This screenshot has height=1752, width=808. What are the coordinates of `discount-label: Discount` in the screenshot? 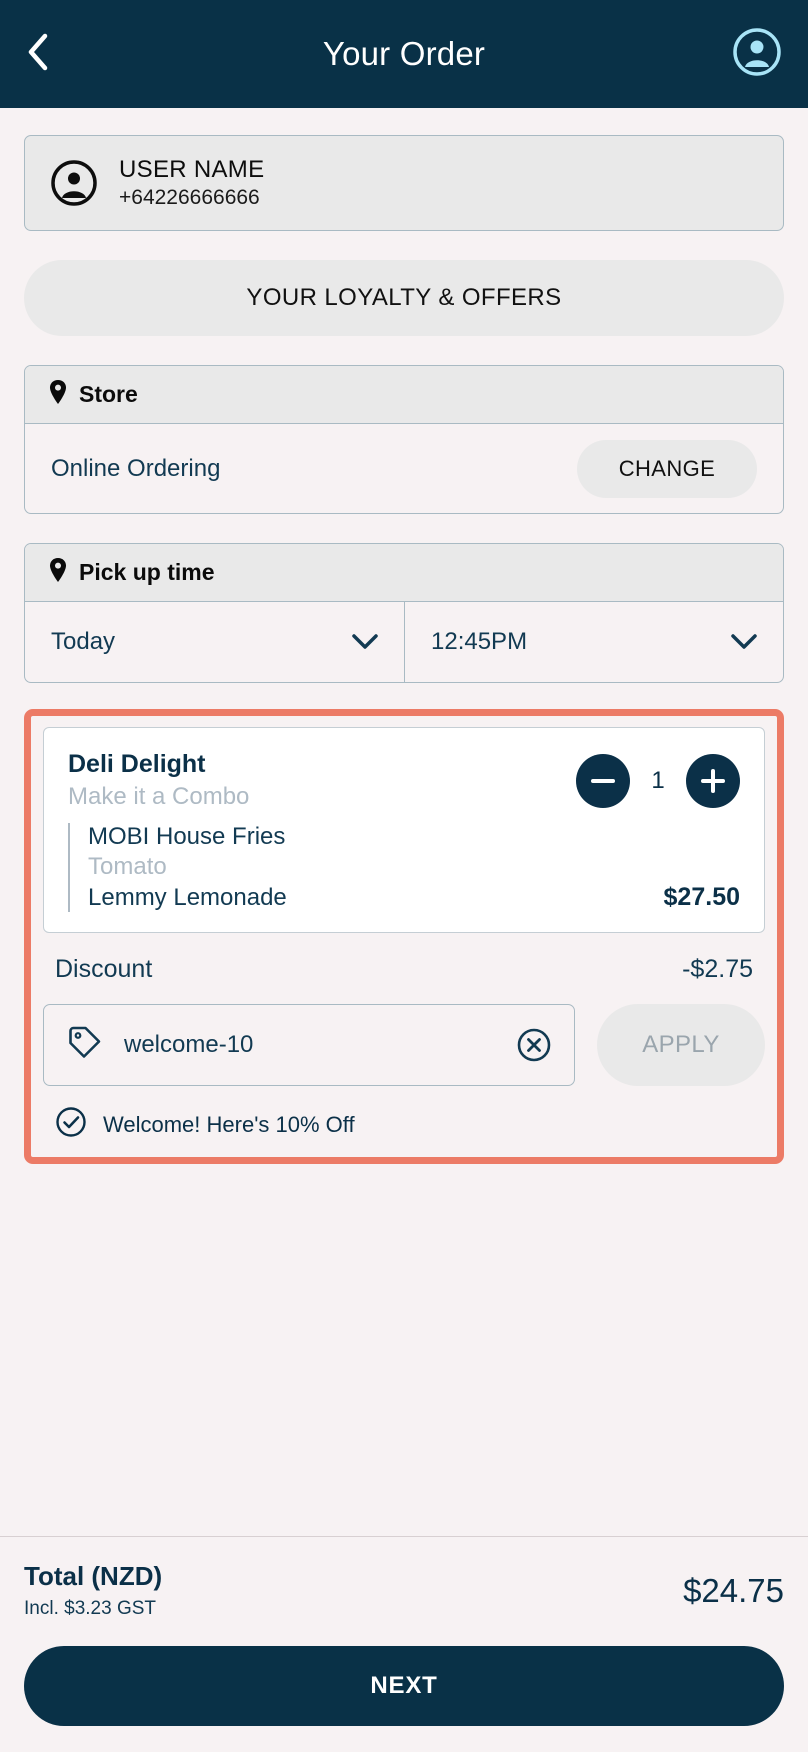 It's located at (104, 969).